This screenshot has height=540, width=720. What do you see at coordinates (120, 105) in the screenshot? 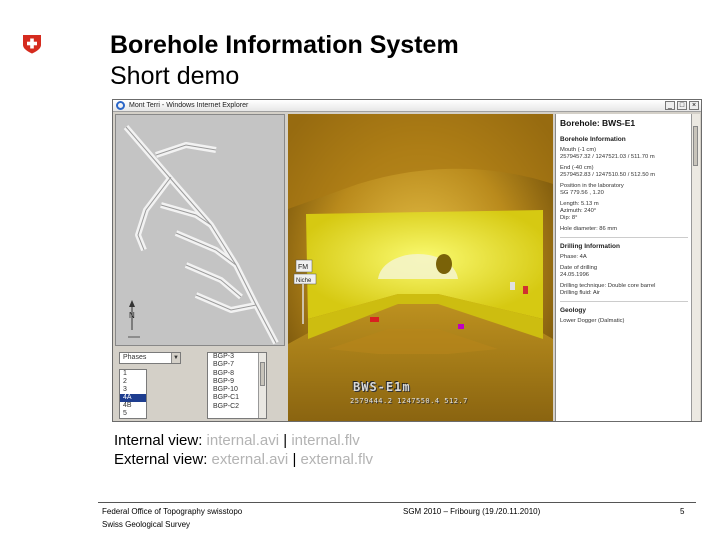
I see `internet-explorer-icon` at bounding box center [120, 105].